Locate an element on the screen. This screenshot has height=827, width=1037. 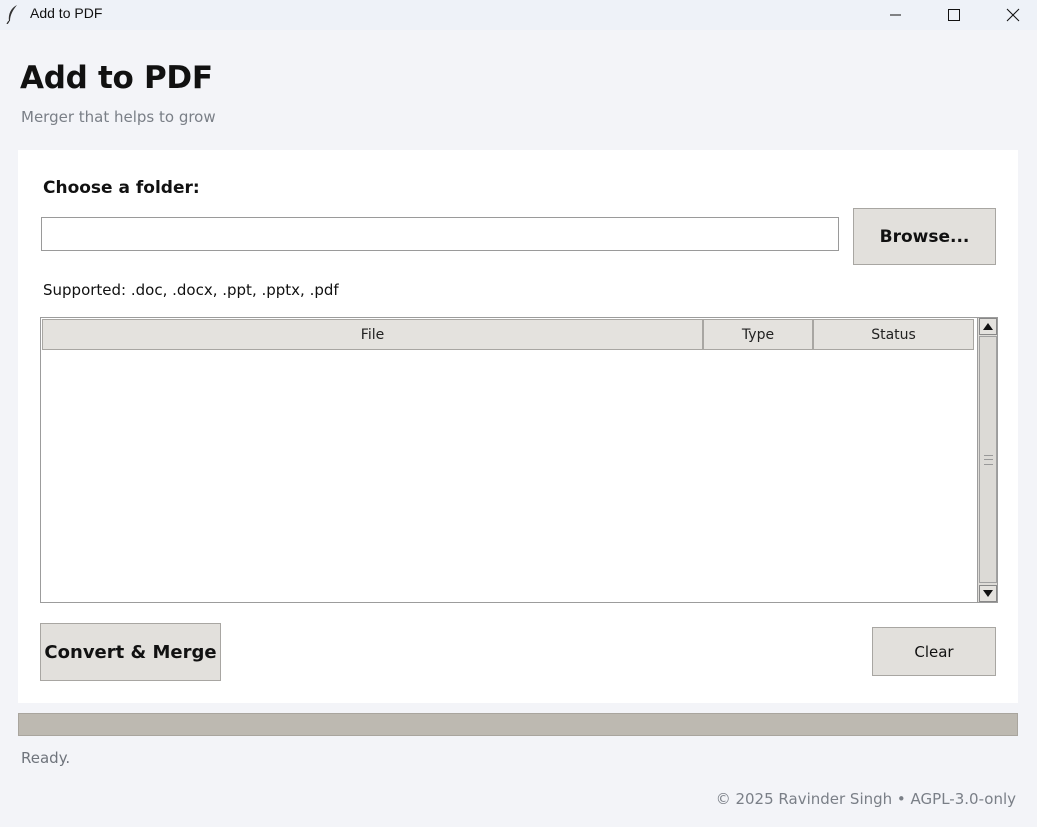
table-header: File Type Status is located at coordinates (508, 334).